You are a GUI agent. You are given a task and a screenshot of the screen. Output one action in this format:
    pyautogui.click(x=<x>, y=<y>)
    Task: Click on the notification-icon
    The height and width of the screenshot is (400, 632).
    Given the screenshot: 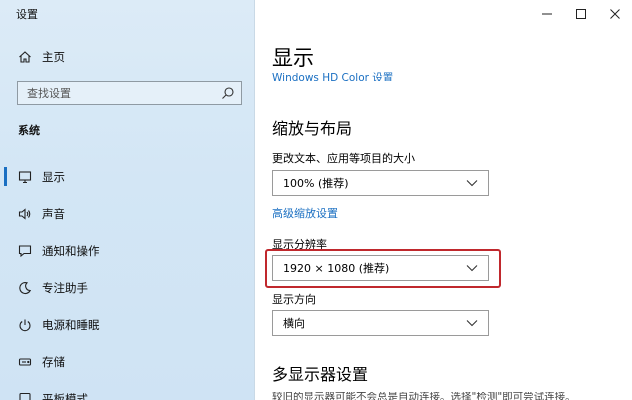 What is the action you would take?
    pyautogui.click(x=25, y=251)
    